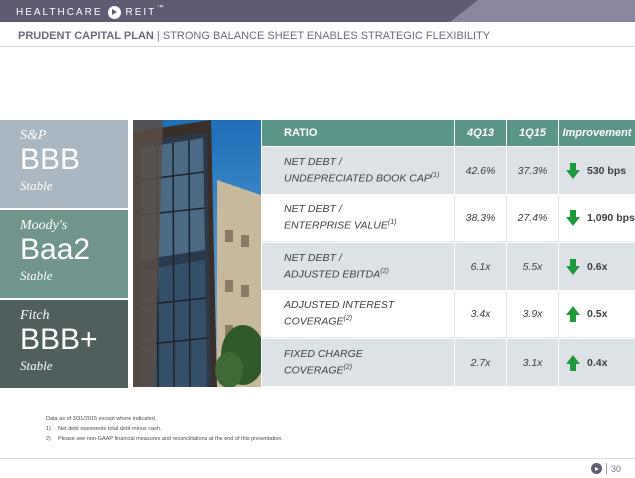 The height and width of the screenshot is (478, 635). I want to click on improvement-value: 0.4x, so click(597, 362).